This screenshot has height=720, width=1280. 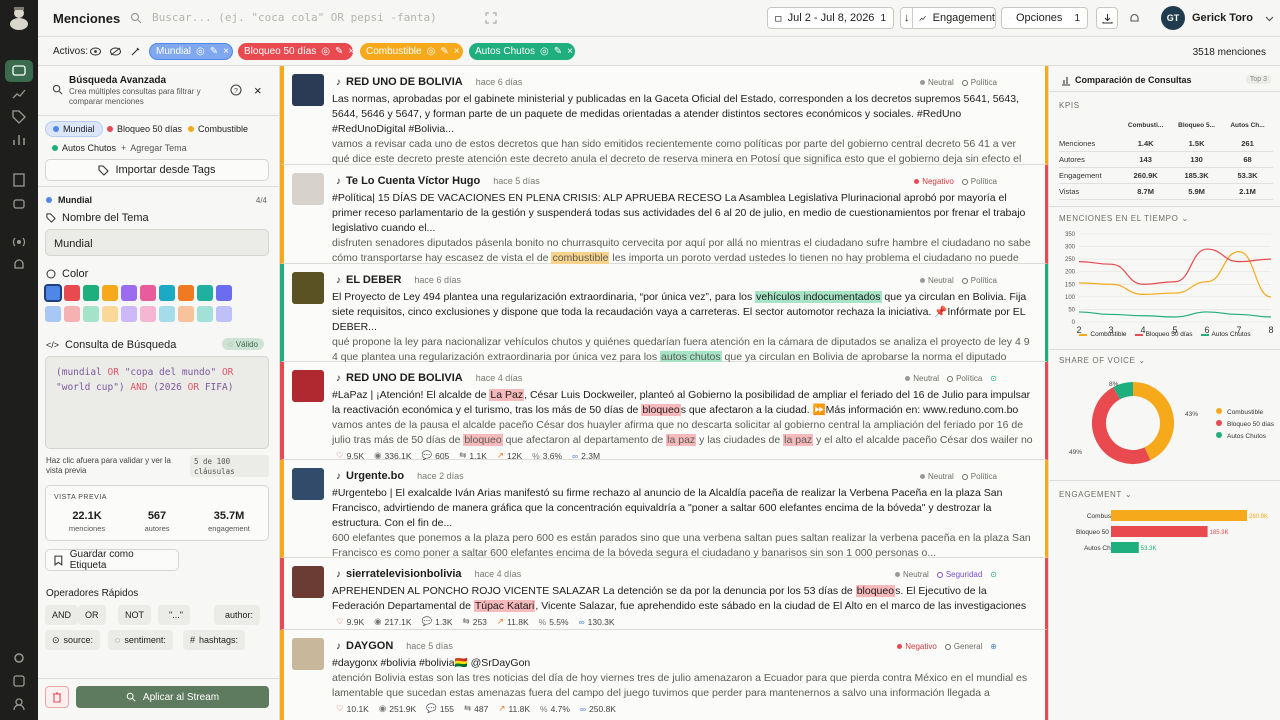 What do you see at coordinates (19, 180) in the screenshot?
I see `report-icon` at bounding box center [19, 180].